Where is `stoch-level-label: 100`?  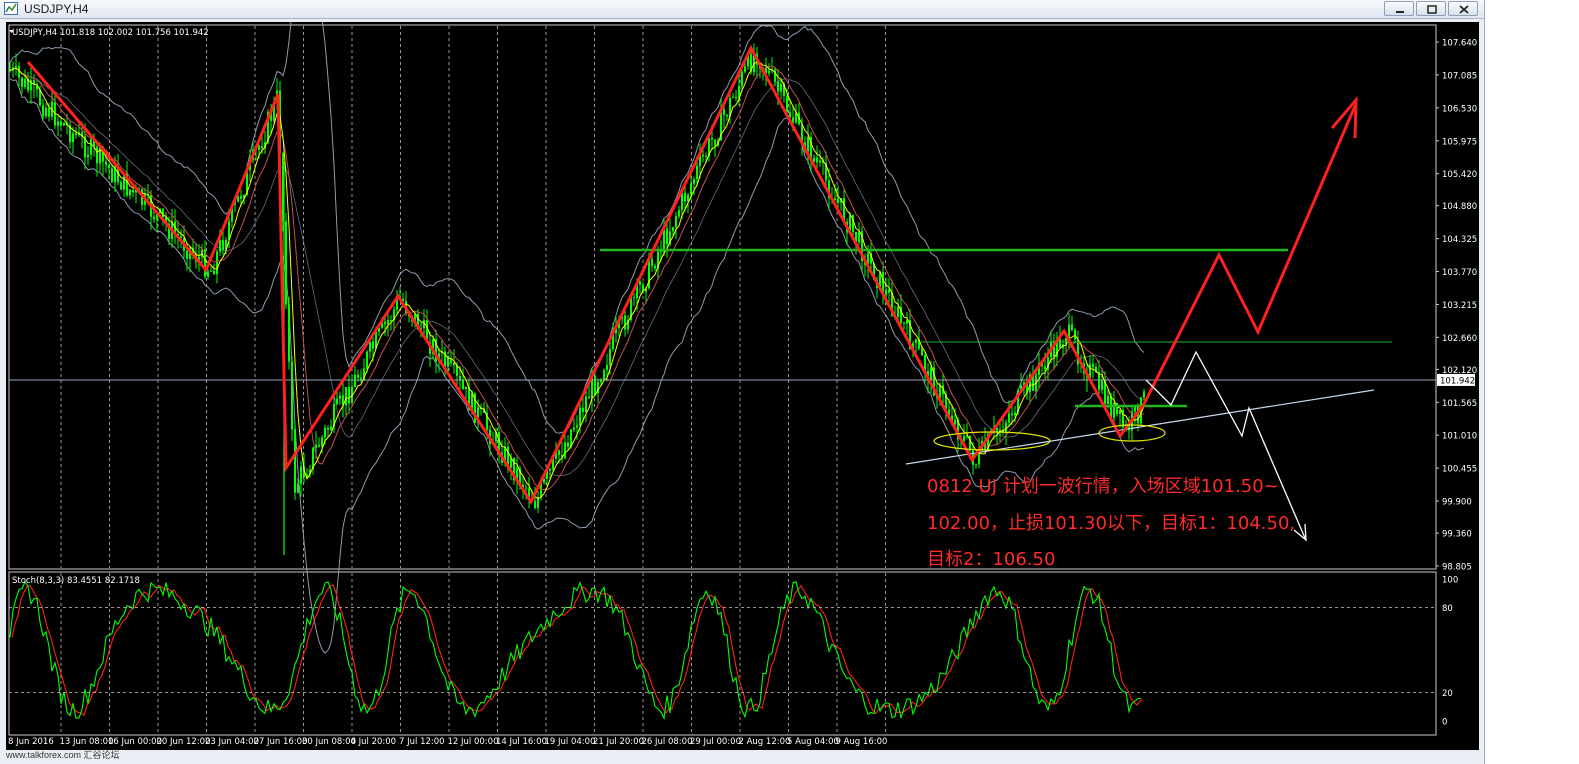
stoch-level-label: 100 is located at coordinates (1450, 581).